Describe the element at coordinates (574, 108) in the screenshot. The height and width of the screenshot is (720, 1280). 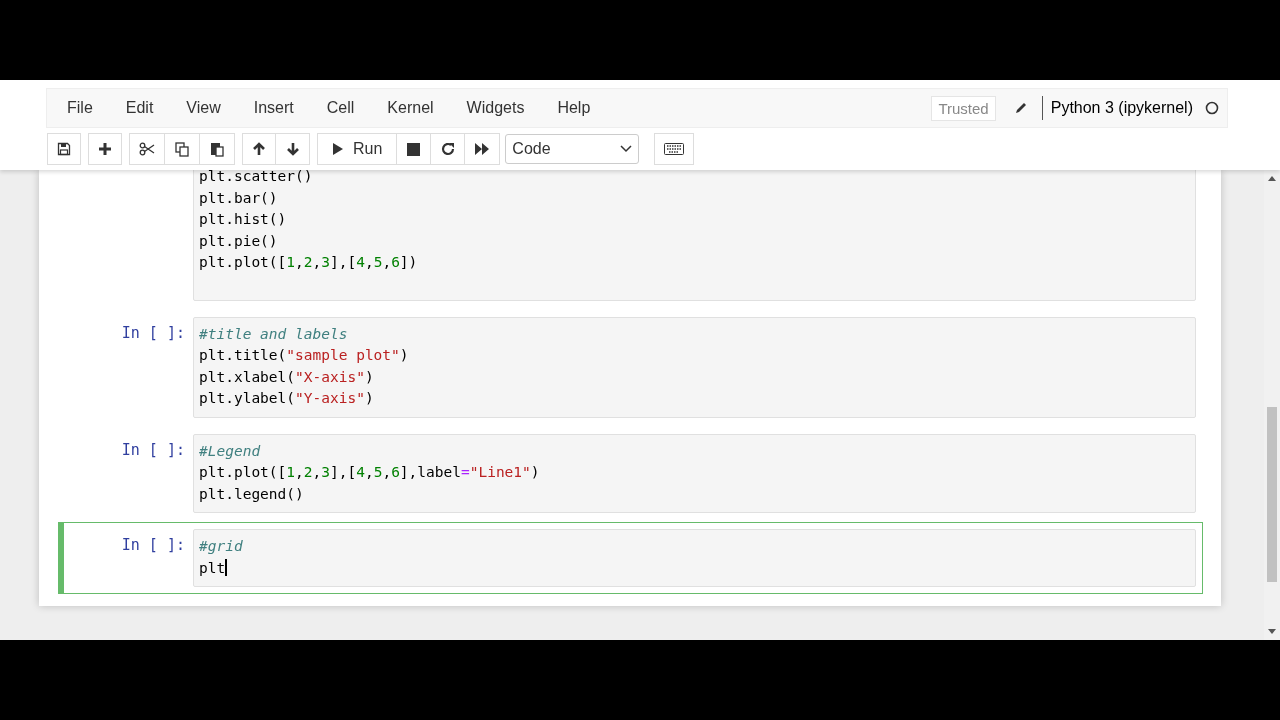
I see `menu-item: Help` at that location.